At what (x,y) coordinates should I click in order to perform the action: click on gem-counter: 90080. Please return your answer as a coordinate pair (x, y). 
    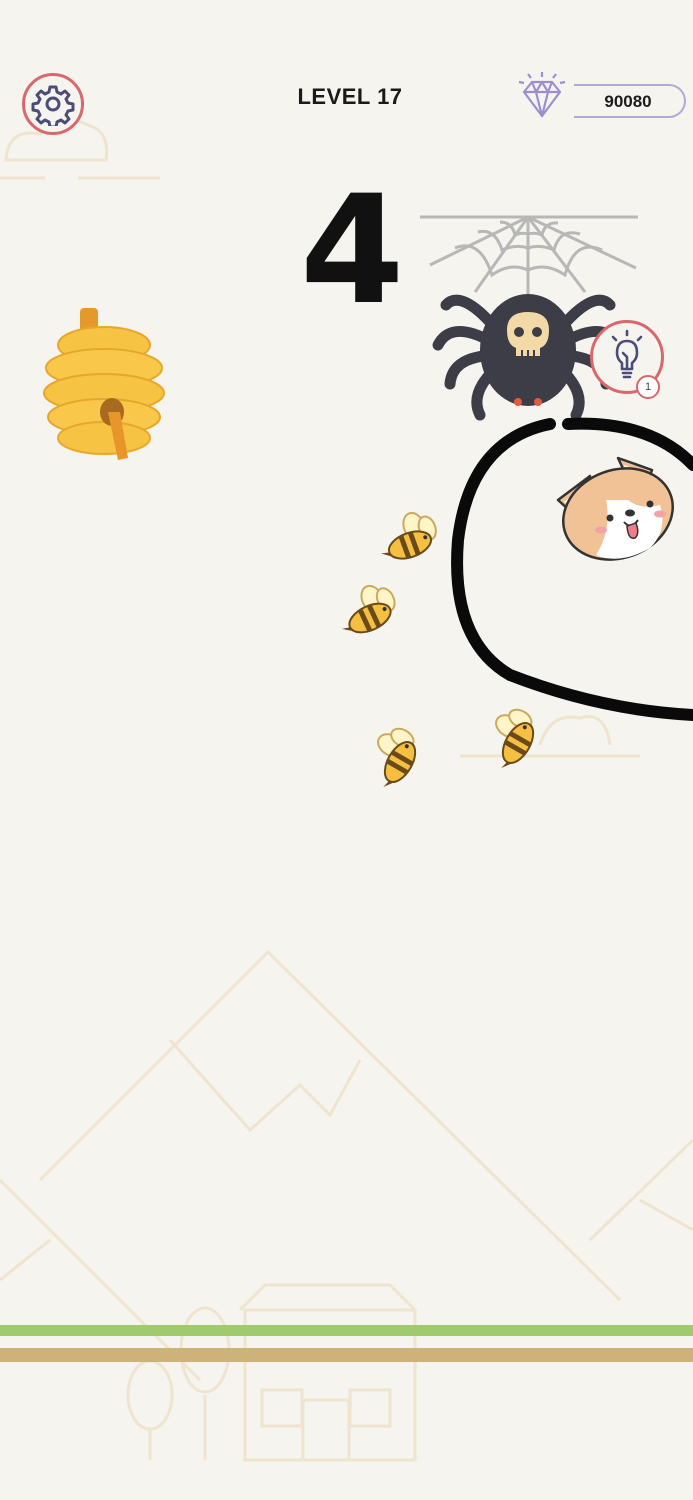
    Looking at the image, I should click on (630, 101).